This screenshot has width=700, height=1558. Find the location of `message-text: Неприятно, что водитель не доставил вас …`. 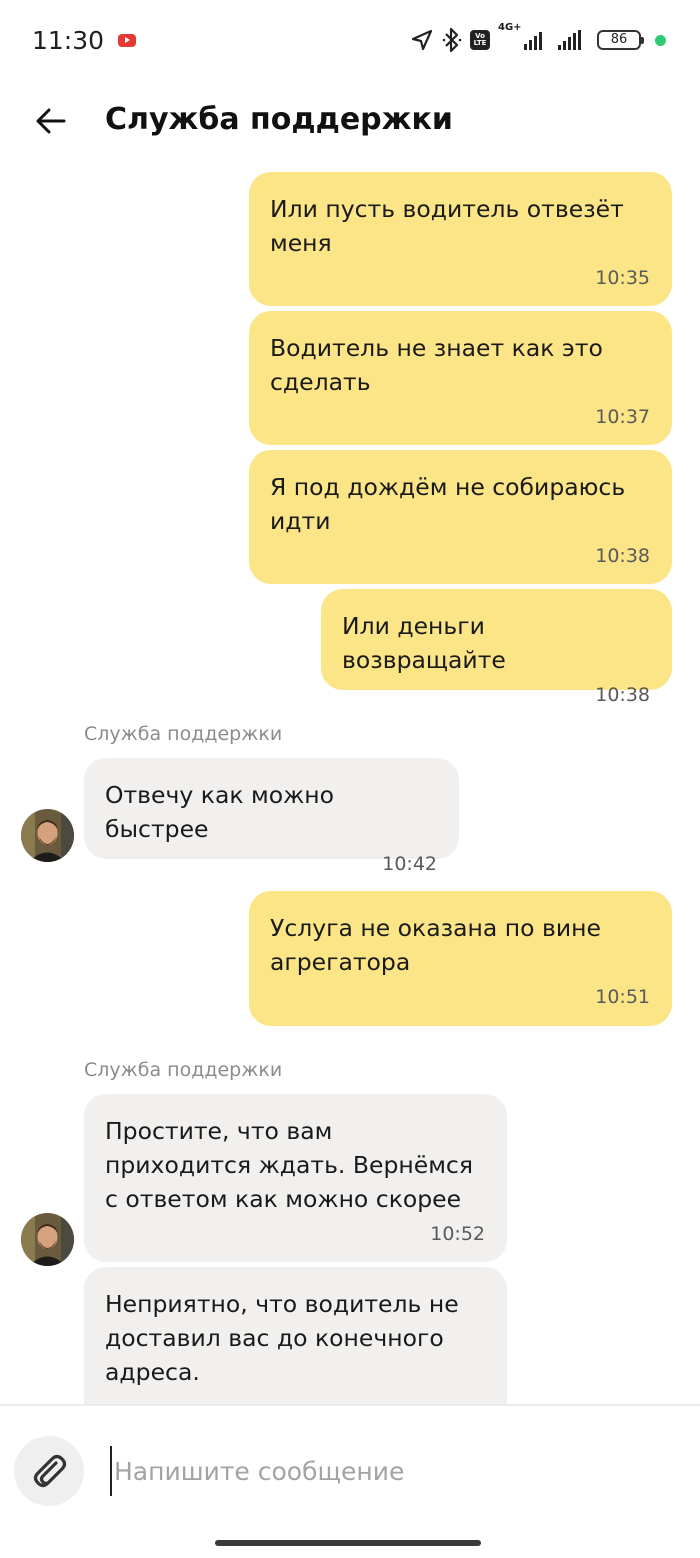

message-text: Неприятно, что водитель не доставил вас … is located at coordinates (282, 1338).